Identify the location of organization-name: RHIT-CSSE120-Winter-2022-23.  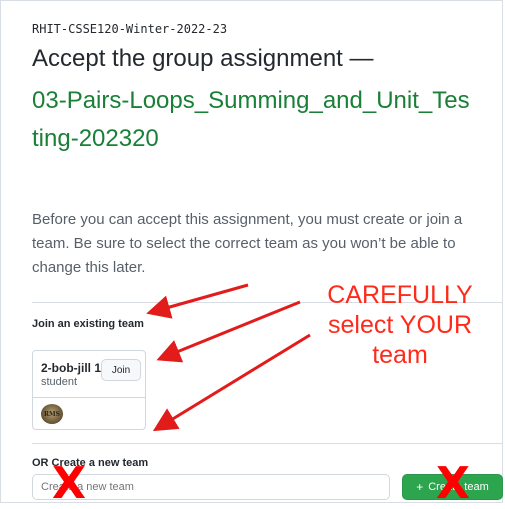
(130, 29).